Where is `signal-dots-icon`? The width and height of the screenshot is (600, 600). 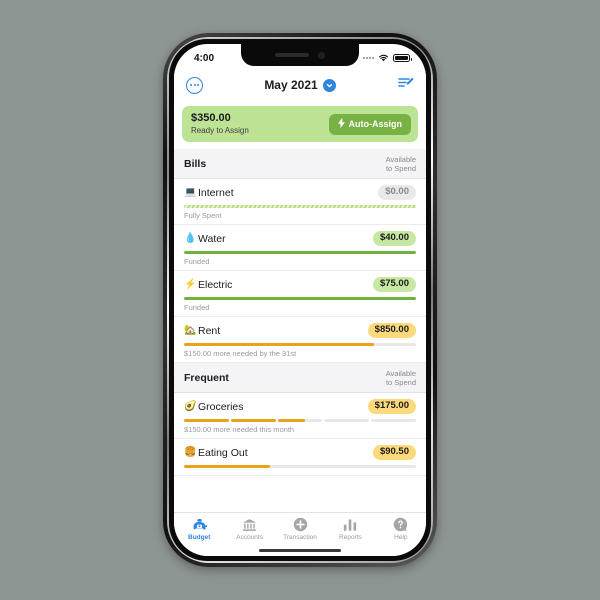
signal-dots-icon is located at coordinates (368, 58).